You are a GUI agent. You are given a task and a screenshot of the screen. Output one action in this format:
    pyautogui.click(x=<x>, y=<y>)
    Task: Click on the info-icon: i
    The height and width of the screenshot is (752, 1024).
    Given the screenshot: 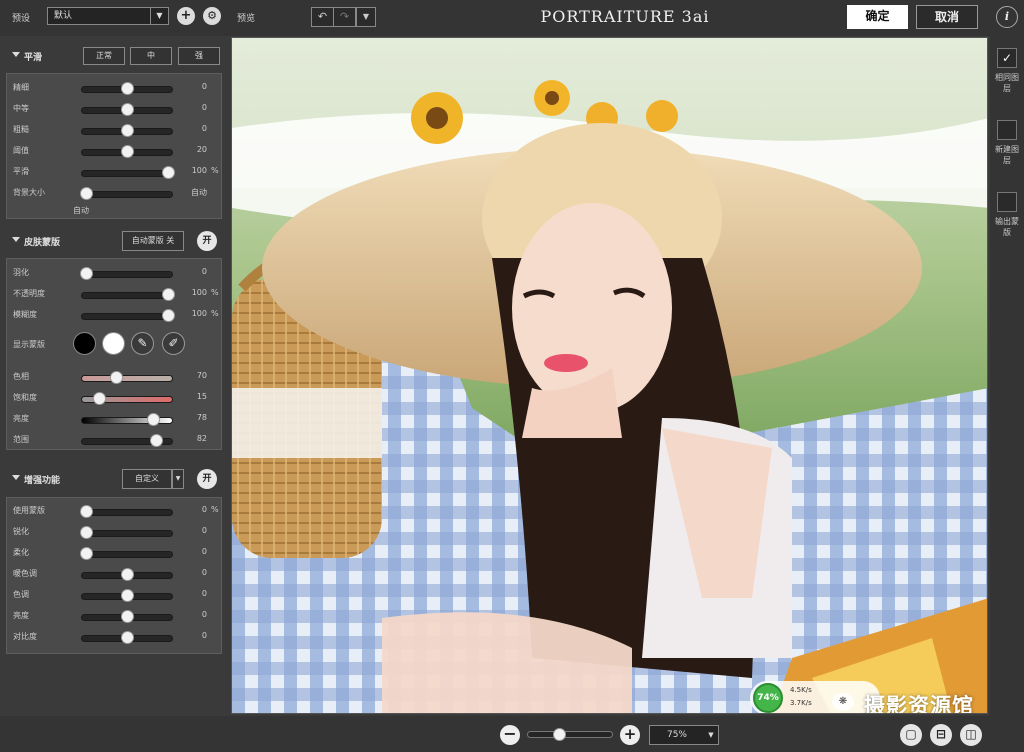 What is the action you would take?
    pyautogui.click(x=1007, y=17)
    